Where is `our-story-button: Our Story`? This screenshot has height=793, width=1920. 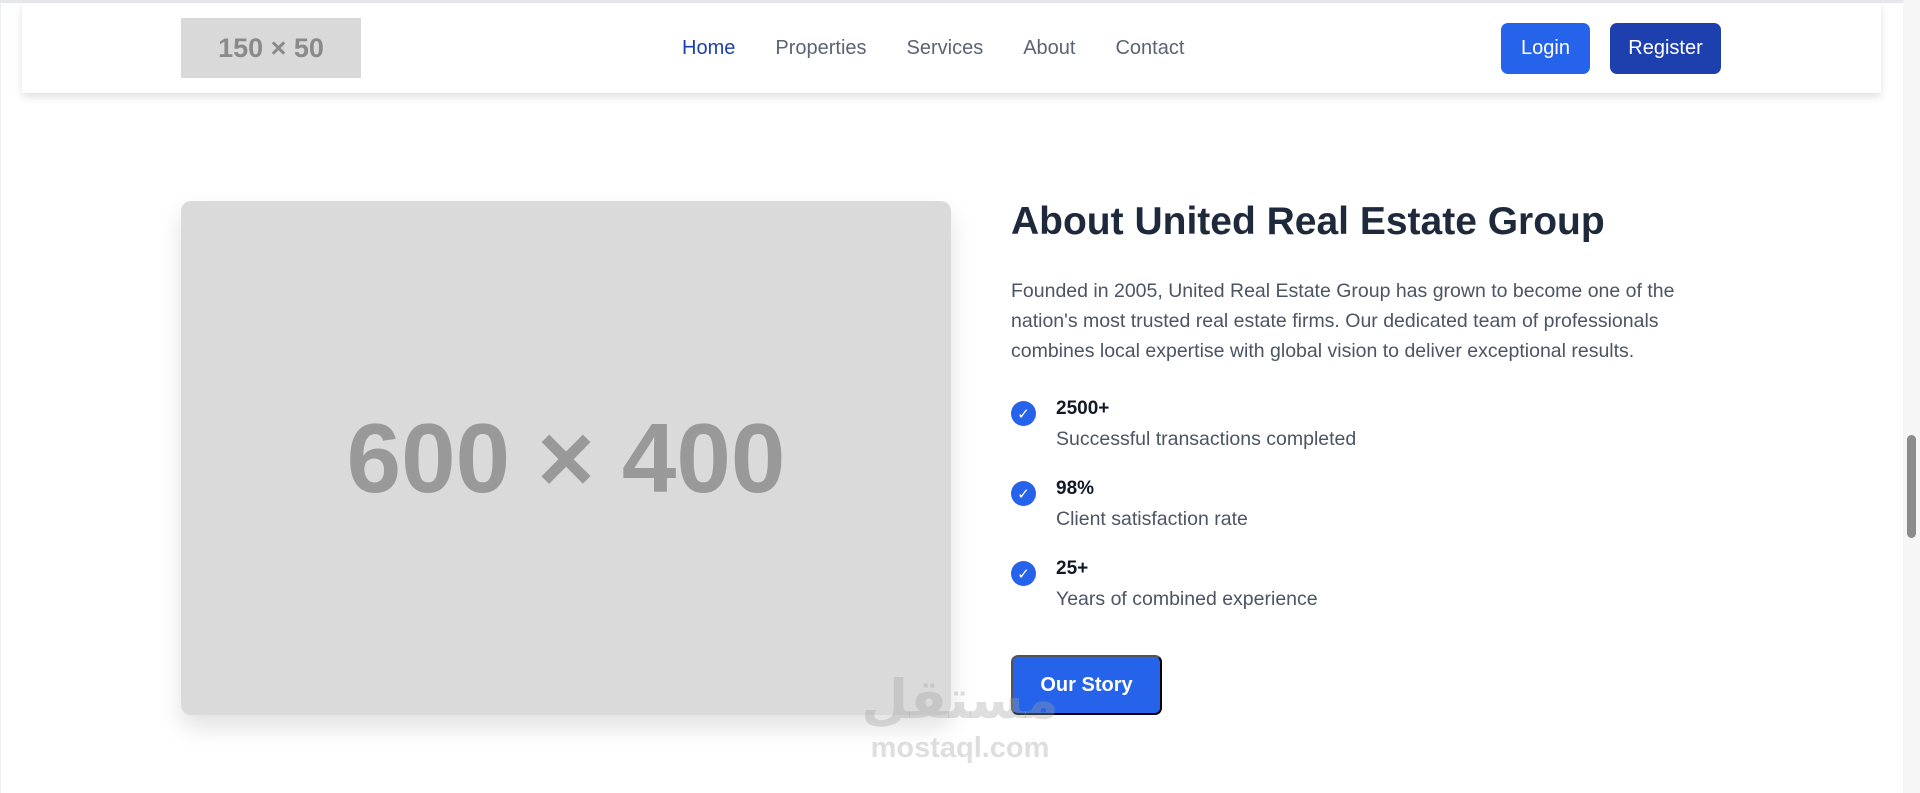 our-story-button: Our Story is located at coordinates (1086, 685).